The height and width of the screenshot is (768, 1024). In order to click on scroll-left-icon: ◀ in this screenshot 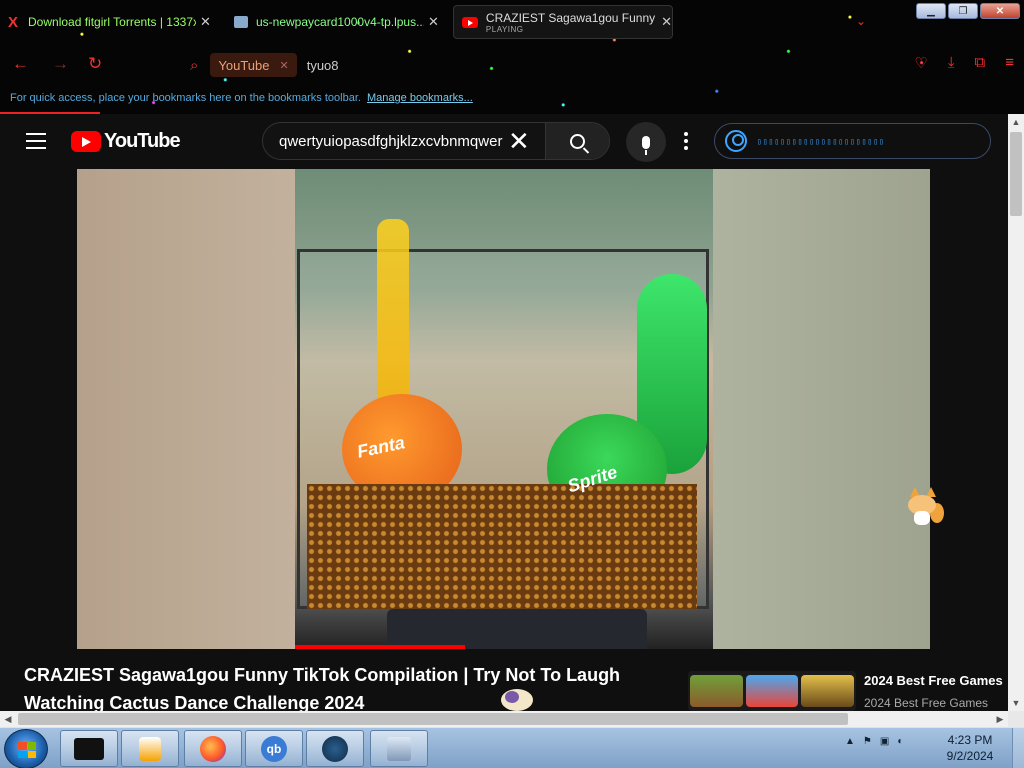, I will do `click(8, 719)`.